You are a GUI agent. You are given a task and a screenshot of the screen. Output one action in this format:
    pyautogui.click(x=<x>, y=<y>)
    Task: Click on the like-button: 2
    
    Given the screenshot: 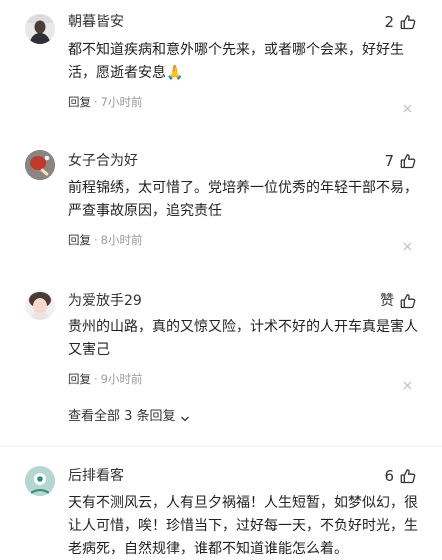 What is the action you would take?
    pyautogui.click(x=400, y=22)
    